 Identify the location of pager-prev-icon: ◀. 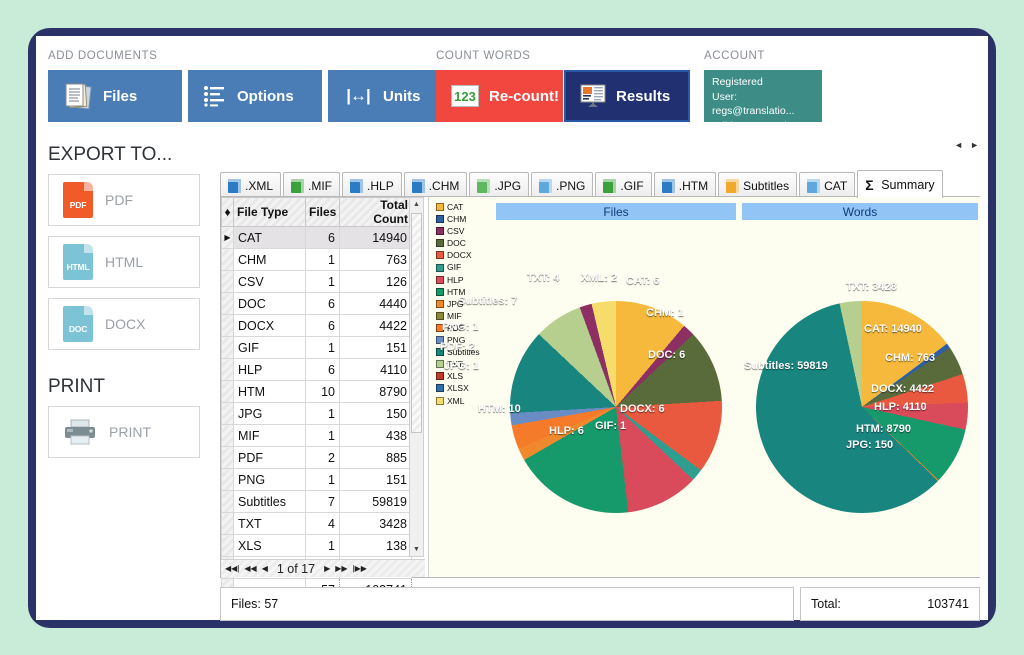
(265, 568).